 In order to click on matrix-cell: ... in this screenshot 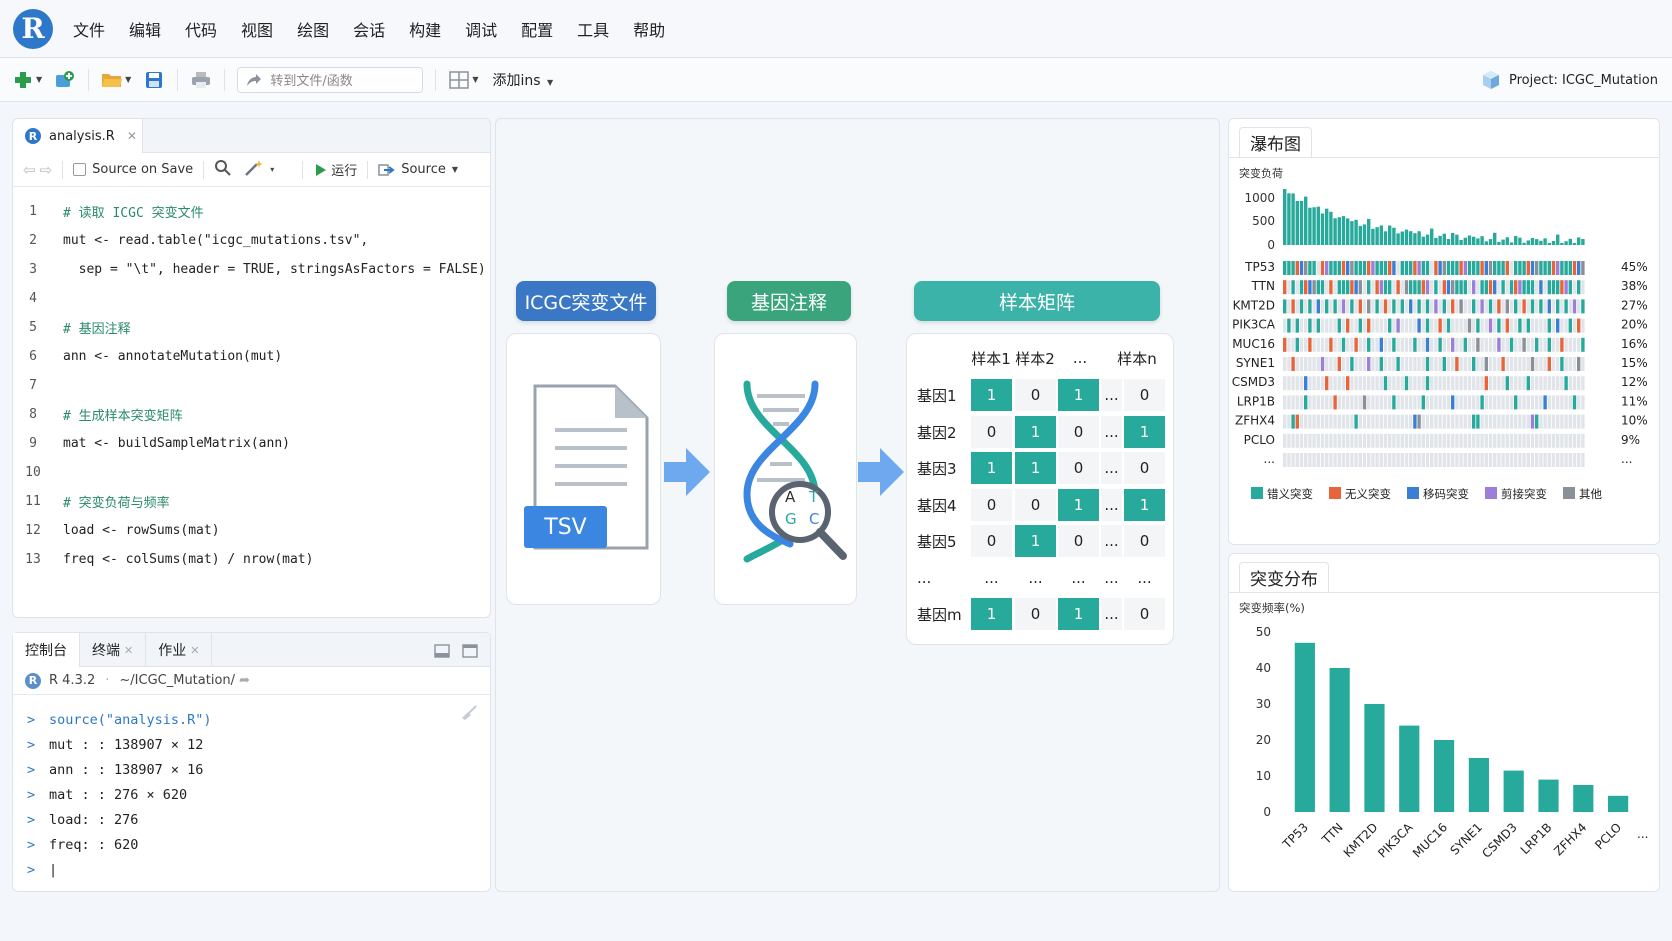, I will do `click(1111, 468)`.